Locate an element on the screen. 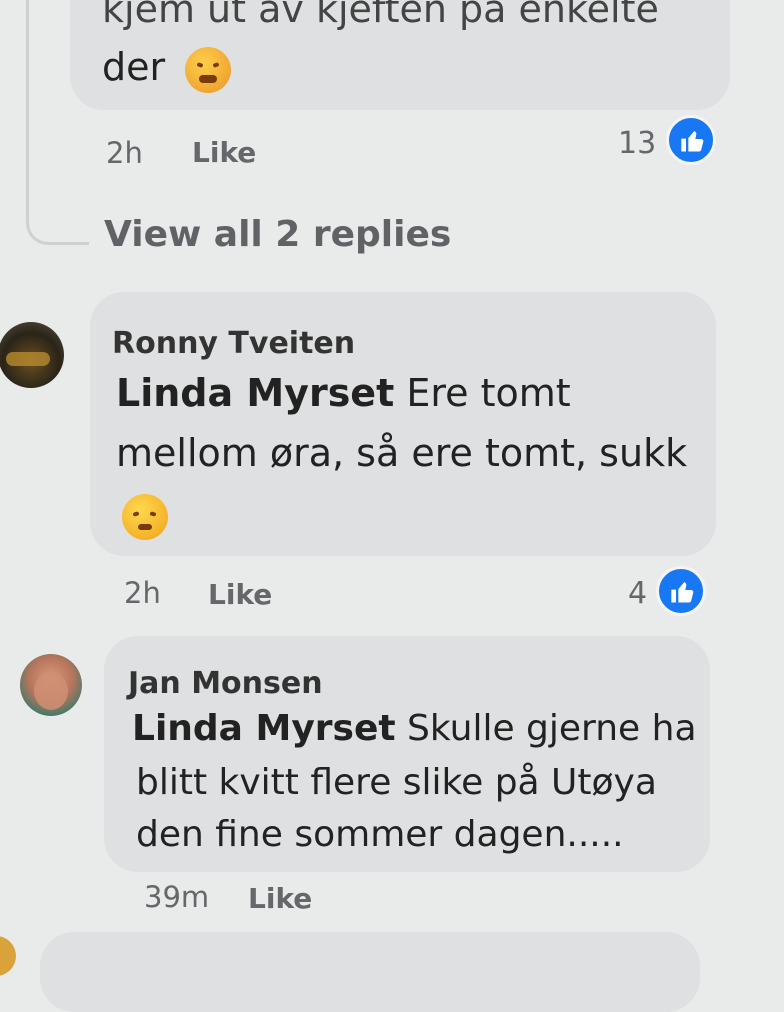  angry-face-icon is located at coordinates (208, 69).